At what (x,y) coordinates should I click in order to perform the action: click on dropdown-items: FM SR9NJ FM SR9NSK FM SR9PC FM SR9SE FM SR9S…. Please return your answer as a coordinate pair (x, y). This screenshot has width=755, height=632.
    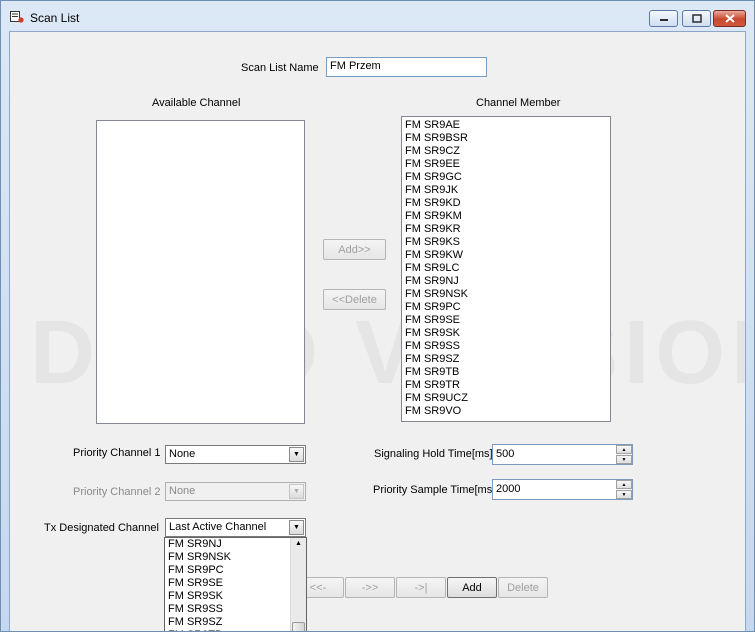
    Looking at the image, I should click on (235, 584).